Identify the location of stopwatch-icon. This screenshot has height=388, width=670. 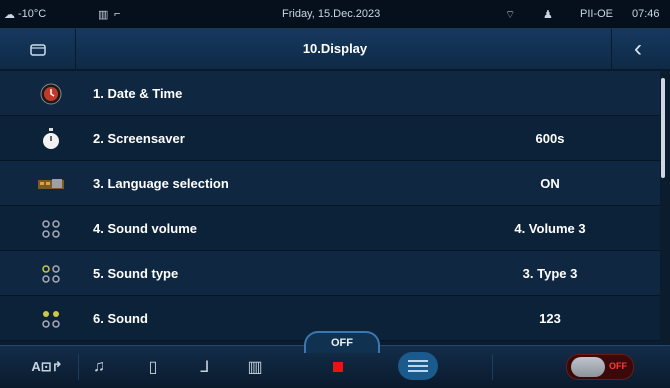
(51, 139).